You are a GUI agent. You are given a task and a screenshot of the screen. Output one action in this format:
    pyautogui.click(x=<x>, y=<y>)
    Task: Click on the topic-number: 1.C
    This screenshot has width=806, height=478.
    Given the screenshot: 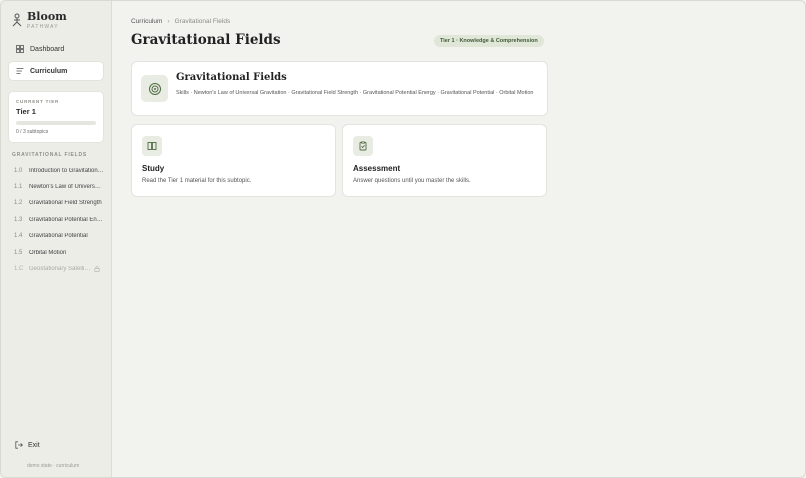 What is the action you would take?
    pyautogui.click(x=19, y=269)
    